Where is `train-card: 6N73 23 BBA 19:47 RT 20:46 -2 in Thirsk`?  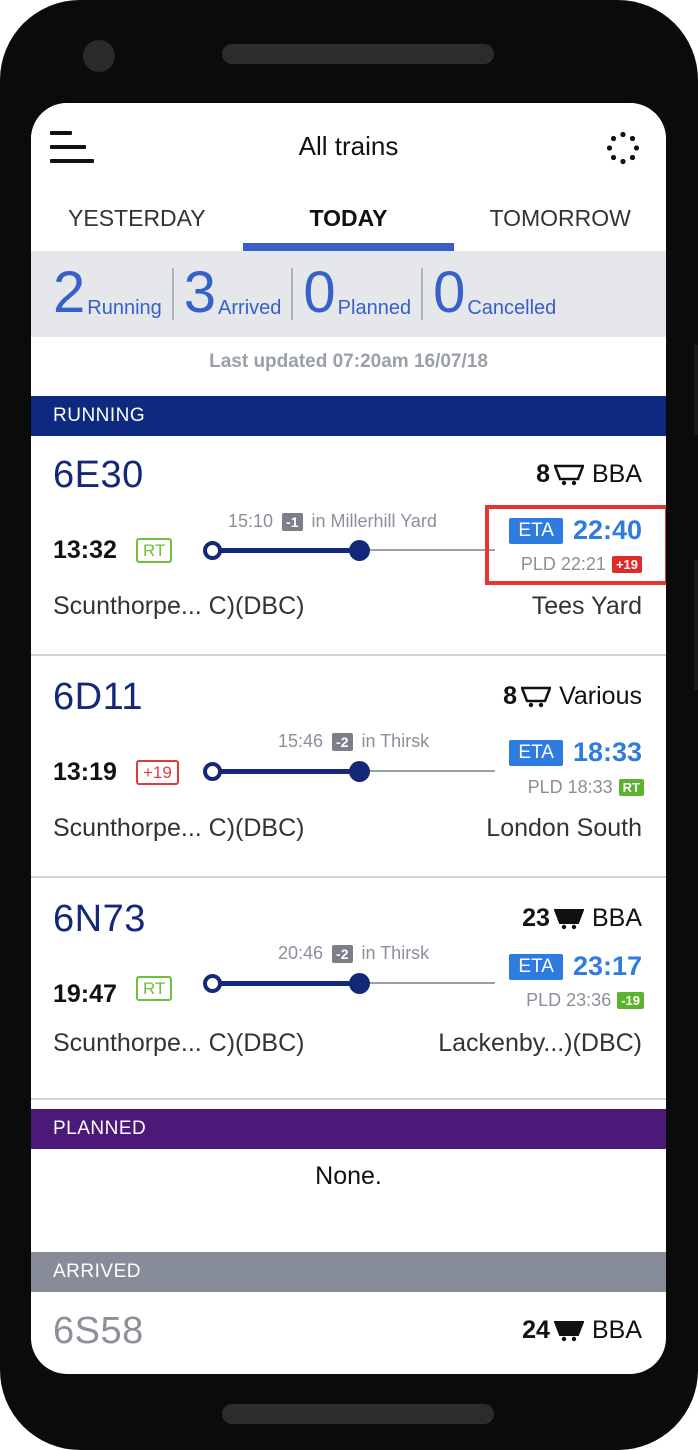 train-card: 6N73 23 BBA 19:47 RT 20:46 -2 in Thirsk is located at coordinates (348, 990).